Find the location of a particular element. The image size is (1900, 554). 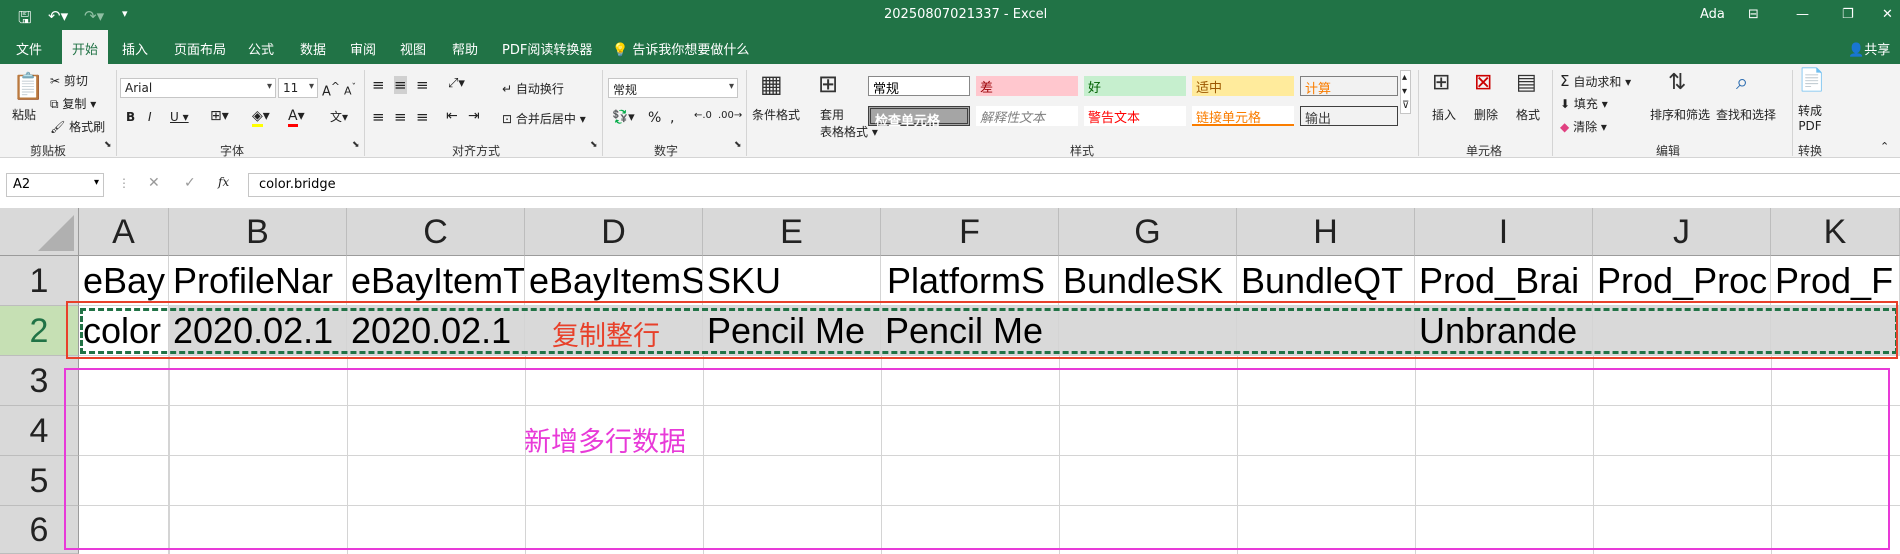

fill-button: ⬇ 填充 ▾ is located at coordinates (1584, 103).